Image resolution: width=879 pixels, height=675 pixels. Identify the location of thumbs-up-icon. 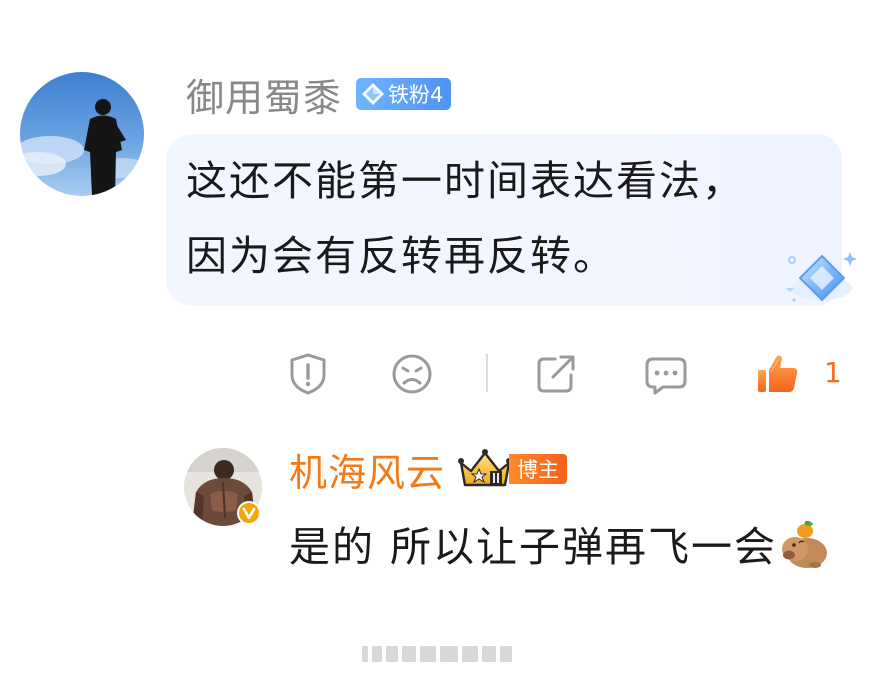
(778, 373).